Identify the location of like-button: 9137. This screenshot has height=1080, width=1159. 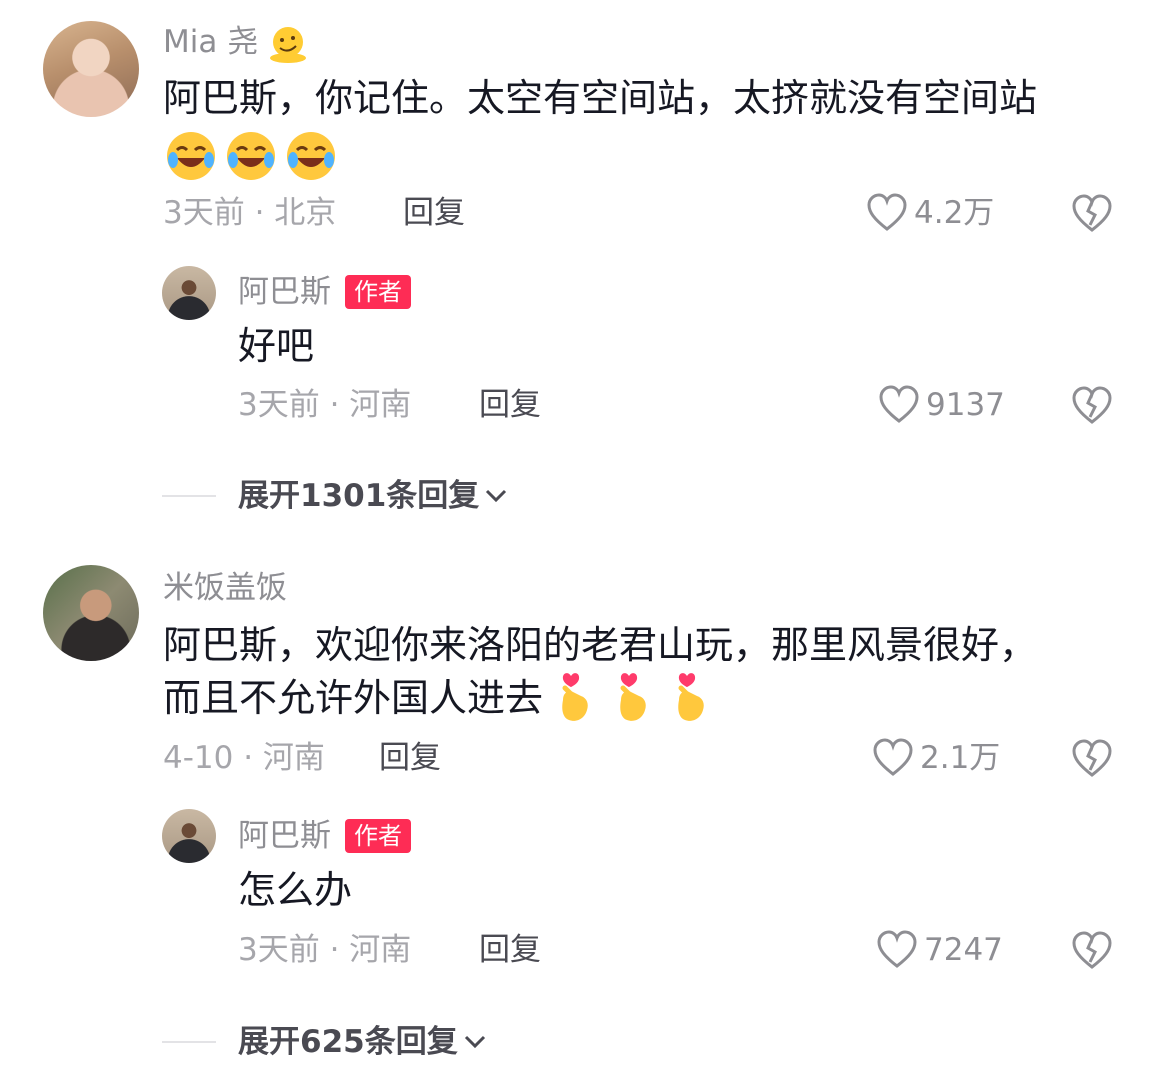
(941, 405).